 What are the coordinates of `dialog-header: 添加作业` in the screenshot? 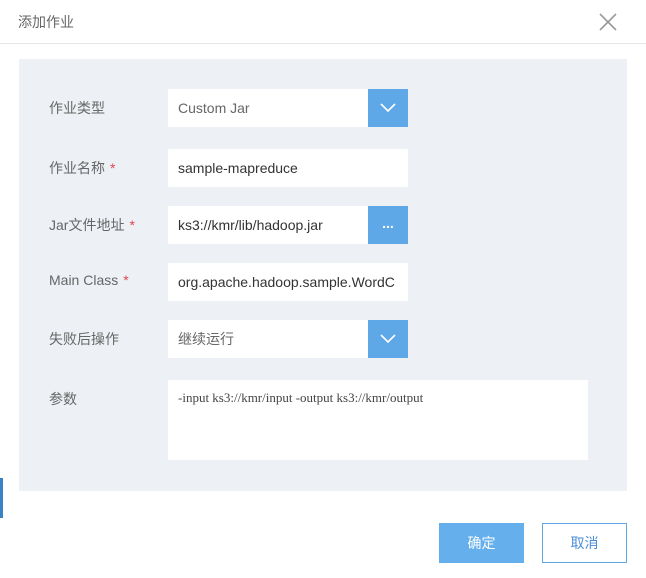 It's located at (323, 22).